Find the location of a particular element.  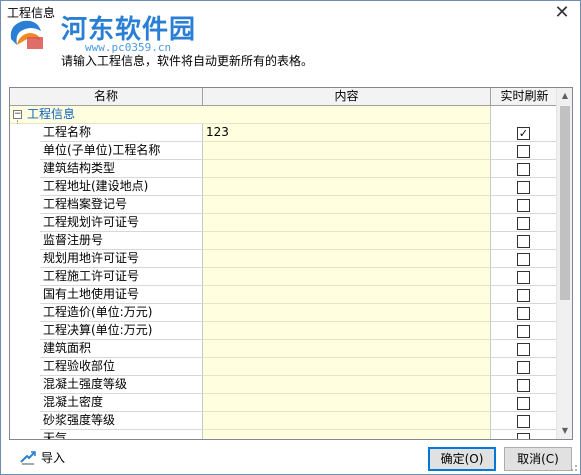

import-label: 导入 is located at coordinates (53, 458).